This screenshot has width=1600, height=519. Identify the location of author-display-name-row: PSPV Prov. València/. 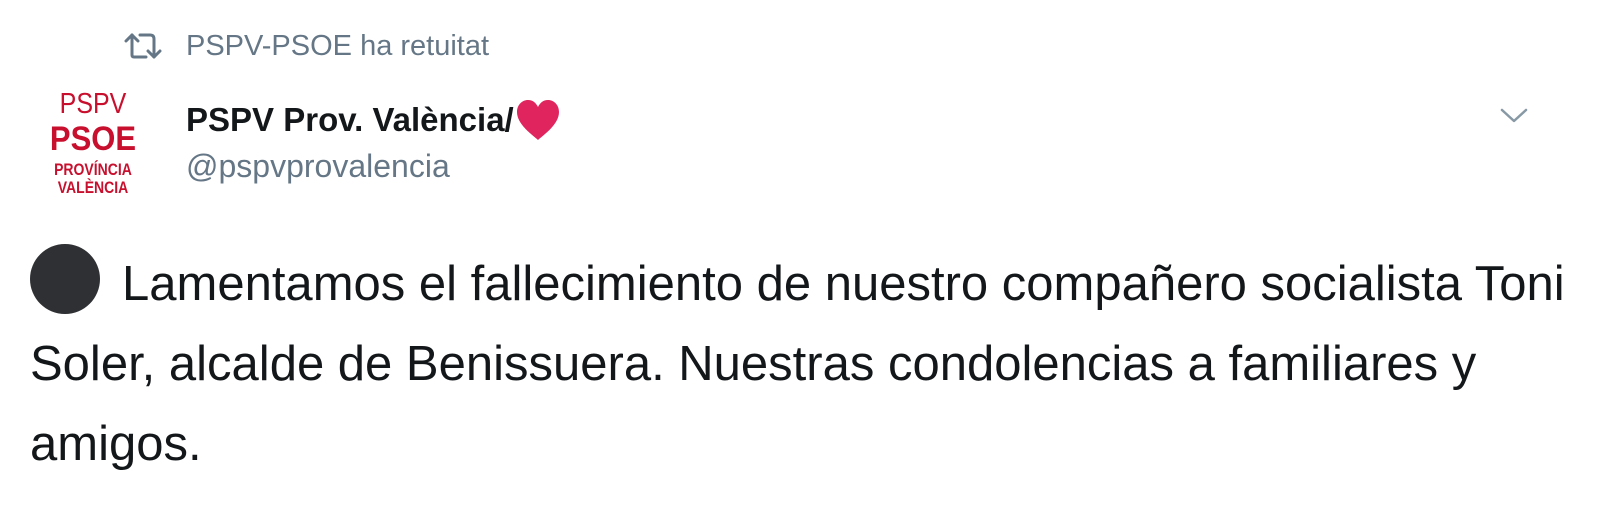
(374, 120).